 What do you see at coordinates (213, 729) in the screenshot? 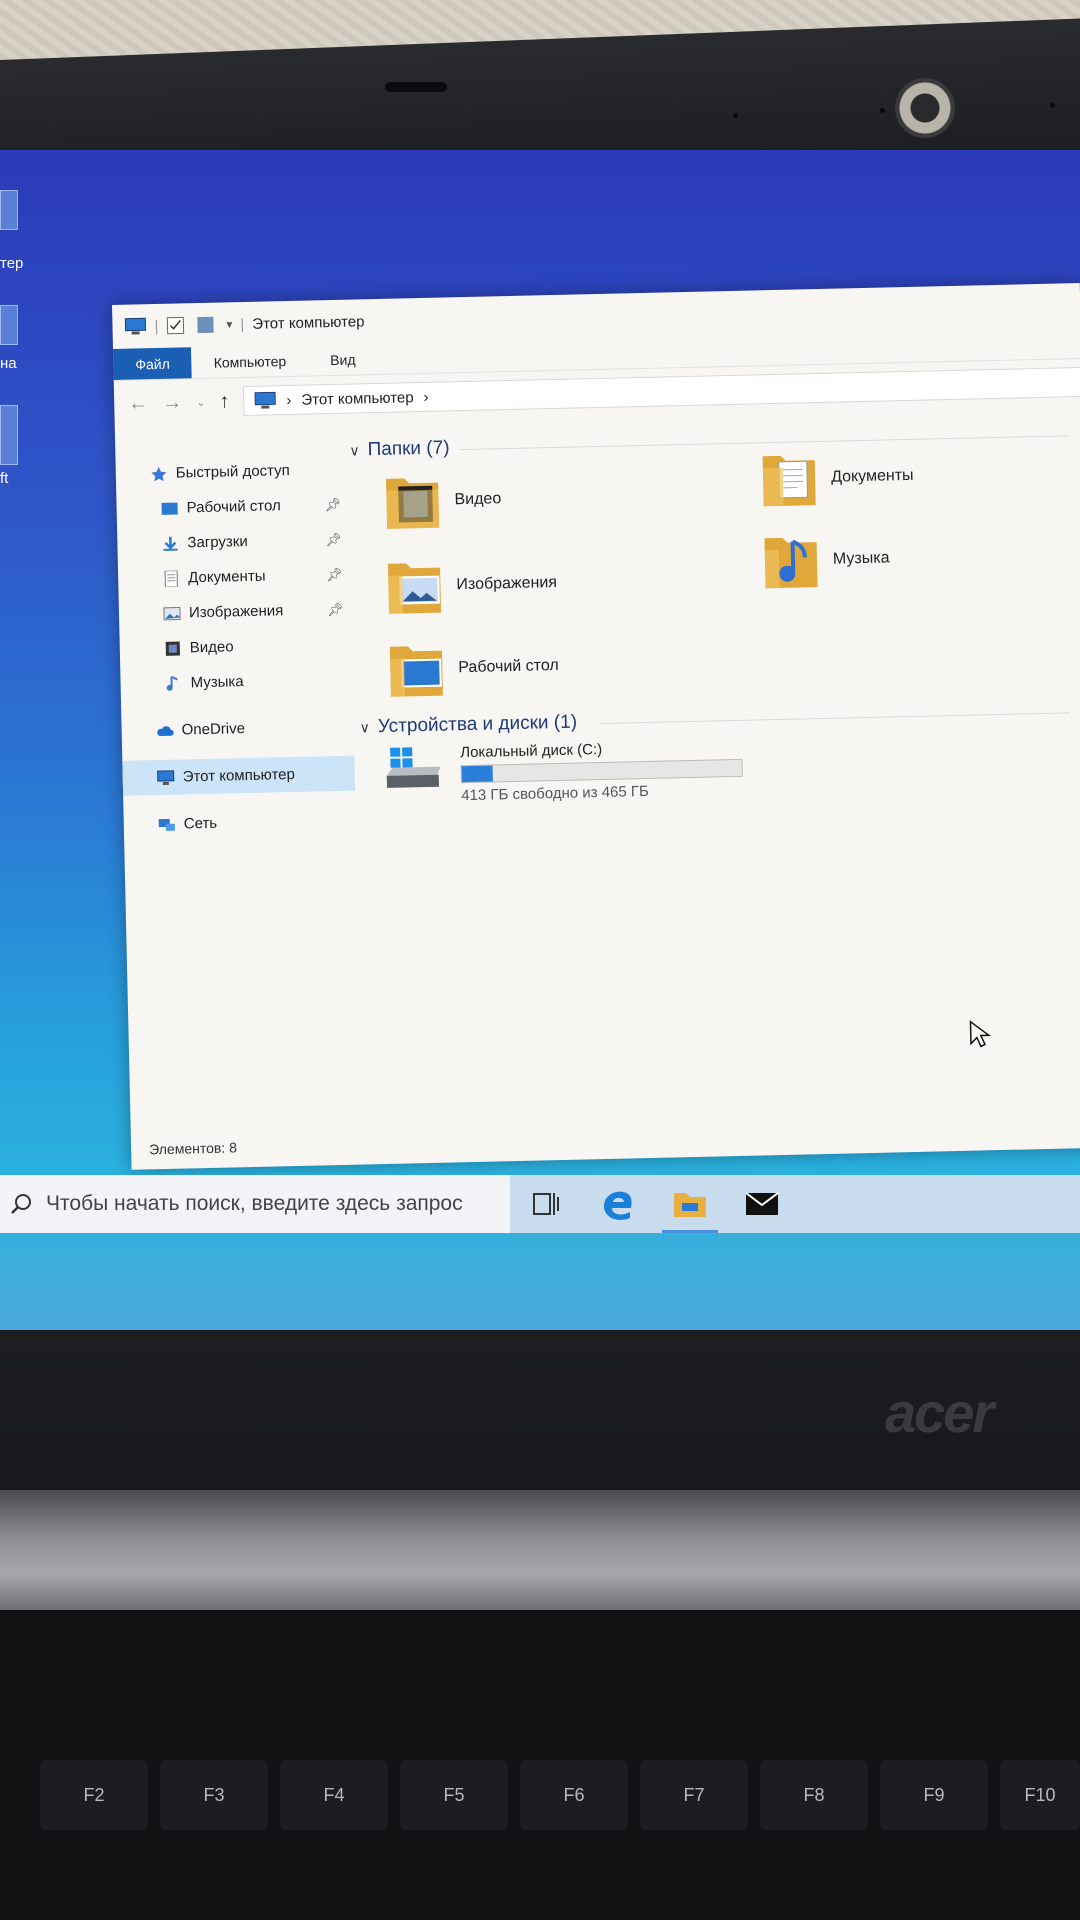
I see `nav-label: OneDrive` at bounding box center [213, 729].